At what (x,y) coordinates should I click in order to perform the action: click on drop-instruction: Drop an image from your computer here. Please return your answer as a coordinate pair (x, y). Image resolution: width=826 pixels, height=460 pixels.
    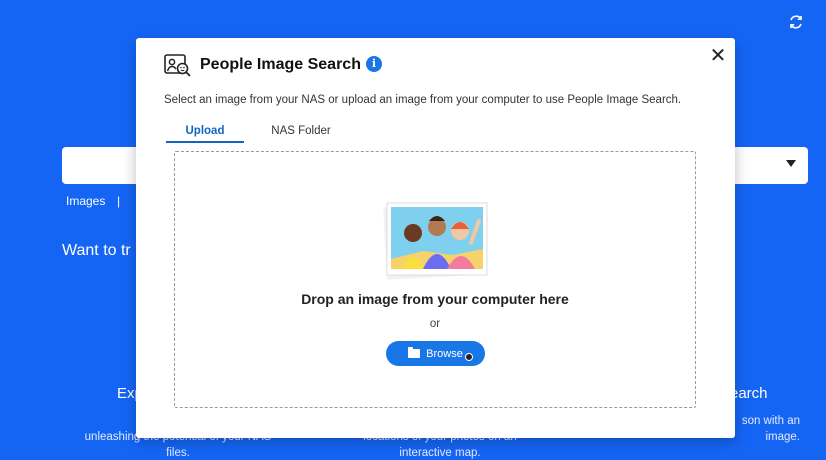
    Looking at the image, I should click on (435, 299).